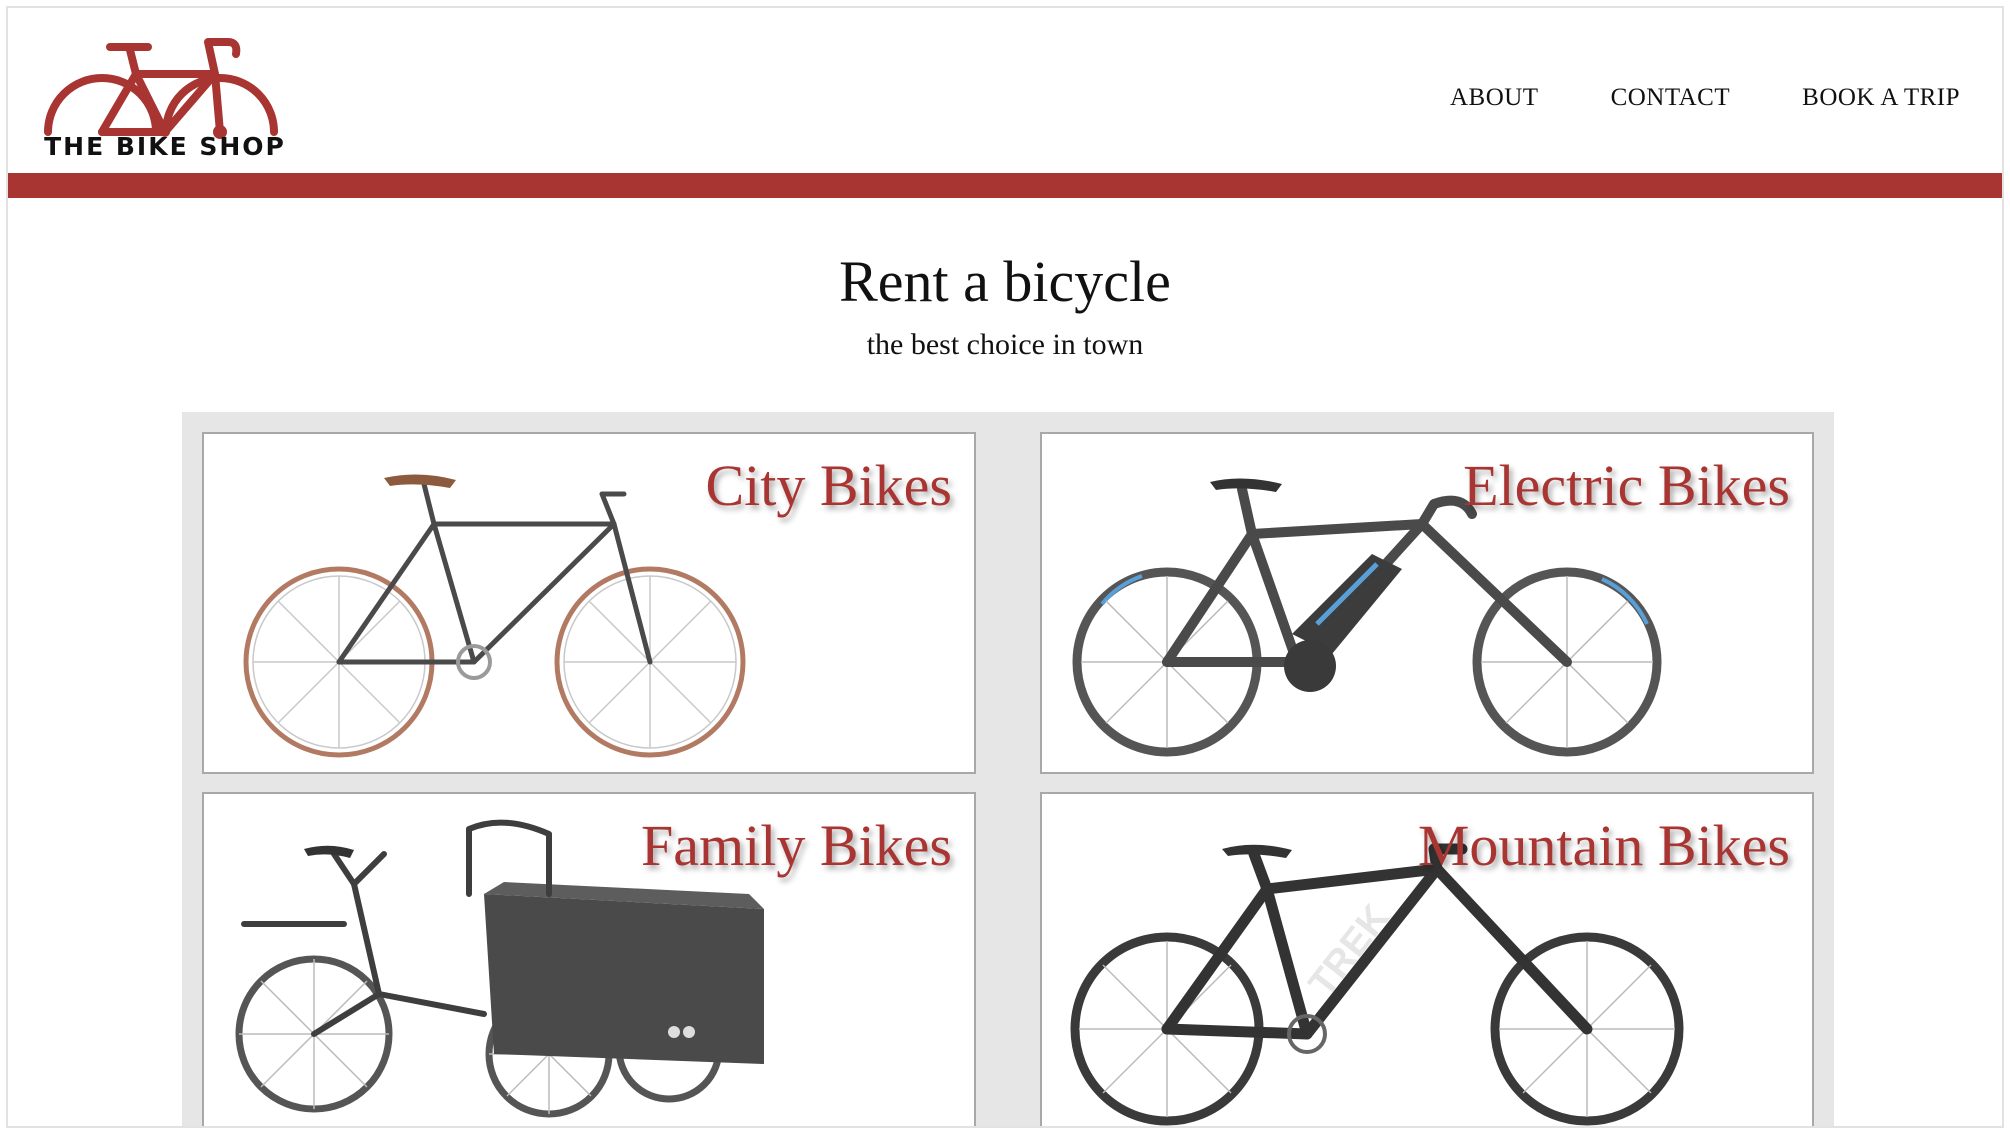 The width and height of the screenshot is (2010, 1134). I want to click on logo: THE BIKE SHOP, so click(165, 98).